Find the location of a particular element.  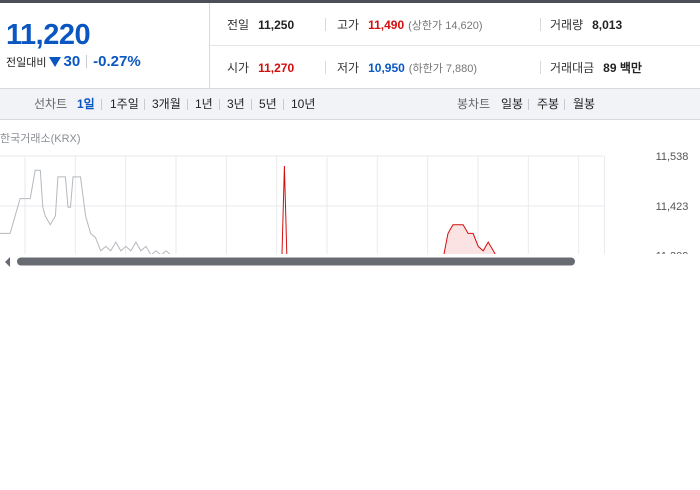

prev-close: 전일 11,250 is located at coordinates (260, 24).